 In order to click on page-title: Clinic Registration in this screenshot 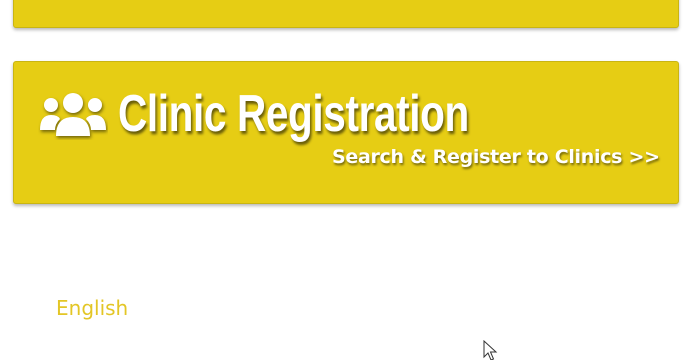, I will do `click(293, 114)`.